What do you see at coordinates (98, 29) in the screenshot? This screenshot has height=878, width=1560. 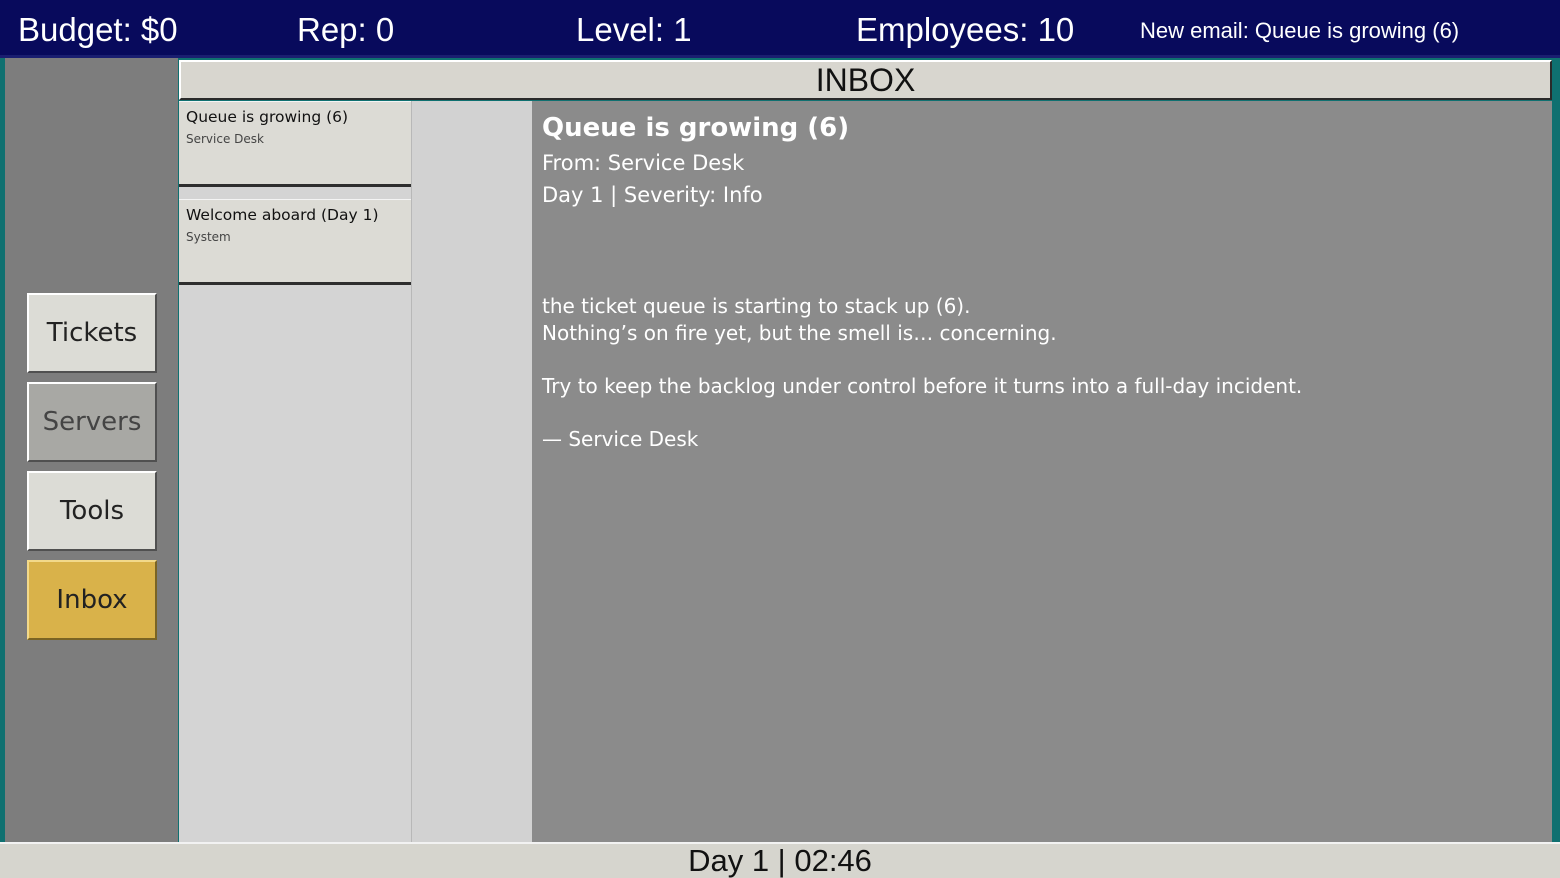 I see `budget-display: Budget: $0` at bounding box center [98, 29].